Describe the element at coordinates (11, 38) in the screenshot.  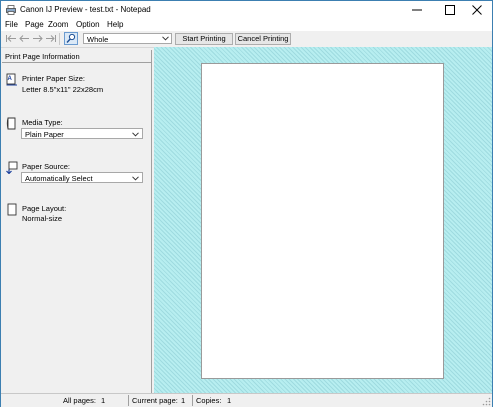
I see `first-page-icon` at that location.